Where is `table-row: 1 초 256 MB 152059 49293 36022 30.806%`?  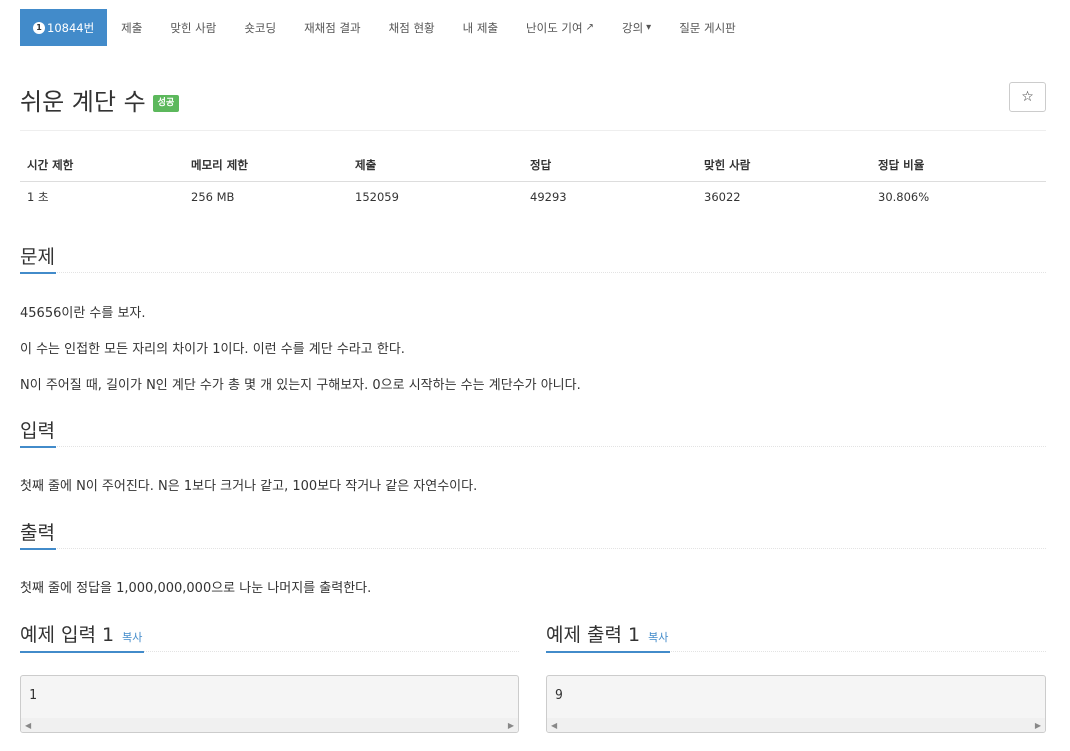
table-row: 1 초 256 MB 152059 49293 36022 30.806% is located at coordinates (533, 197).